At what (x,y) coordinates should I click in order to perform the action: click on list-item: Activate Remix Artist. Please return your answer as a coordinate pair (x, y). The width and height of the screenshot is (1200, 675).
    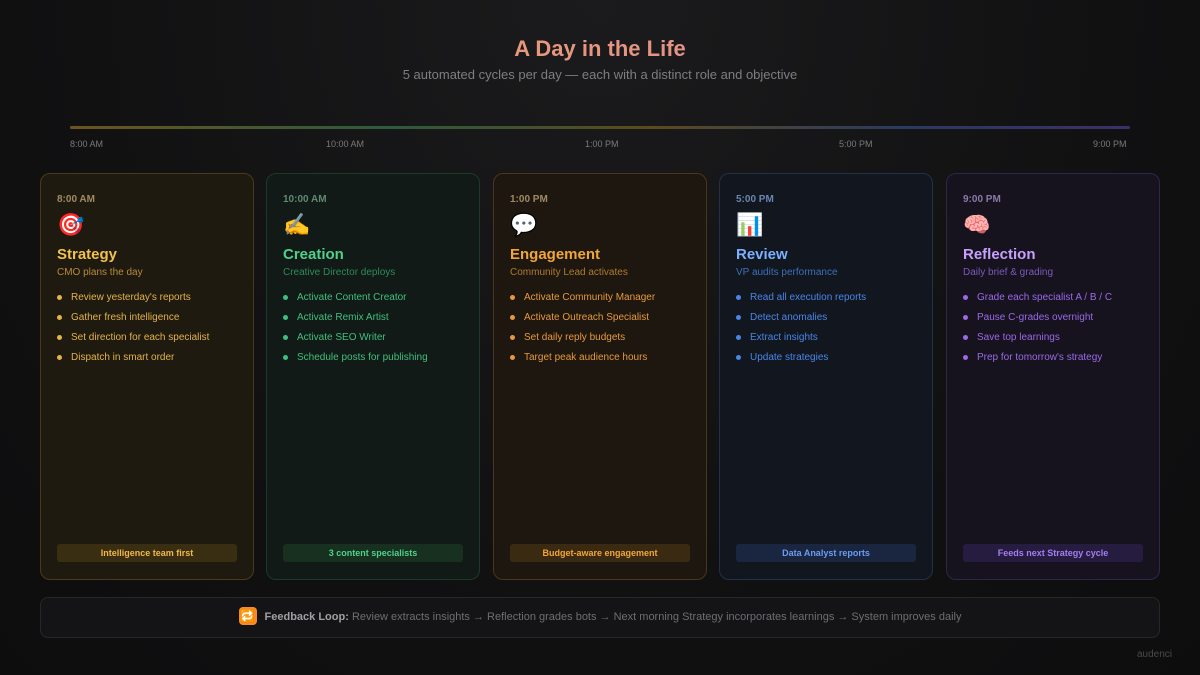
    Looking at the image, I should click on (376, 318).